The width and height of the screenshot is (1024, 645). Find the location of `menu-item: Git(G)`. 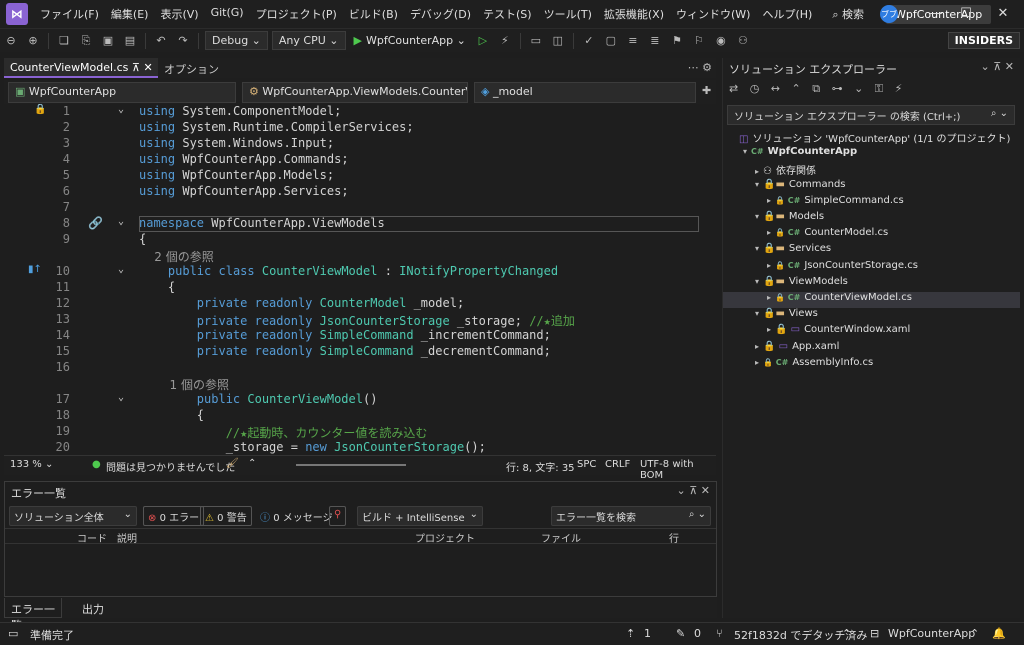

menu-item: Git(G) is located at coordinates (227, 14).